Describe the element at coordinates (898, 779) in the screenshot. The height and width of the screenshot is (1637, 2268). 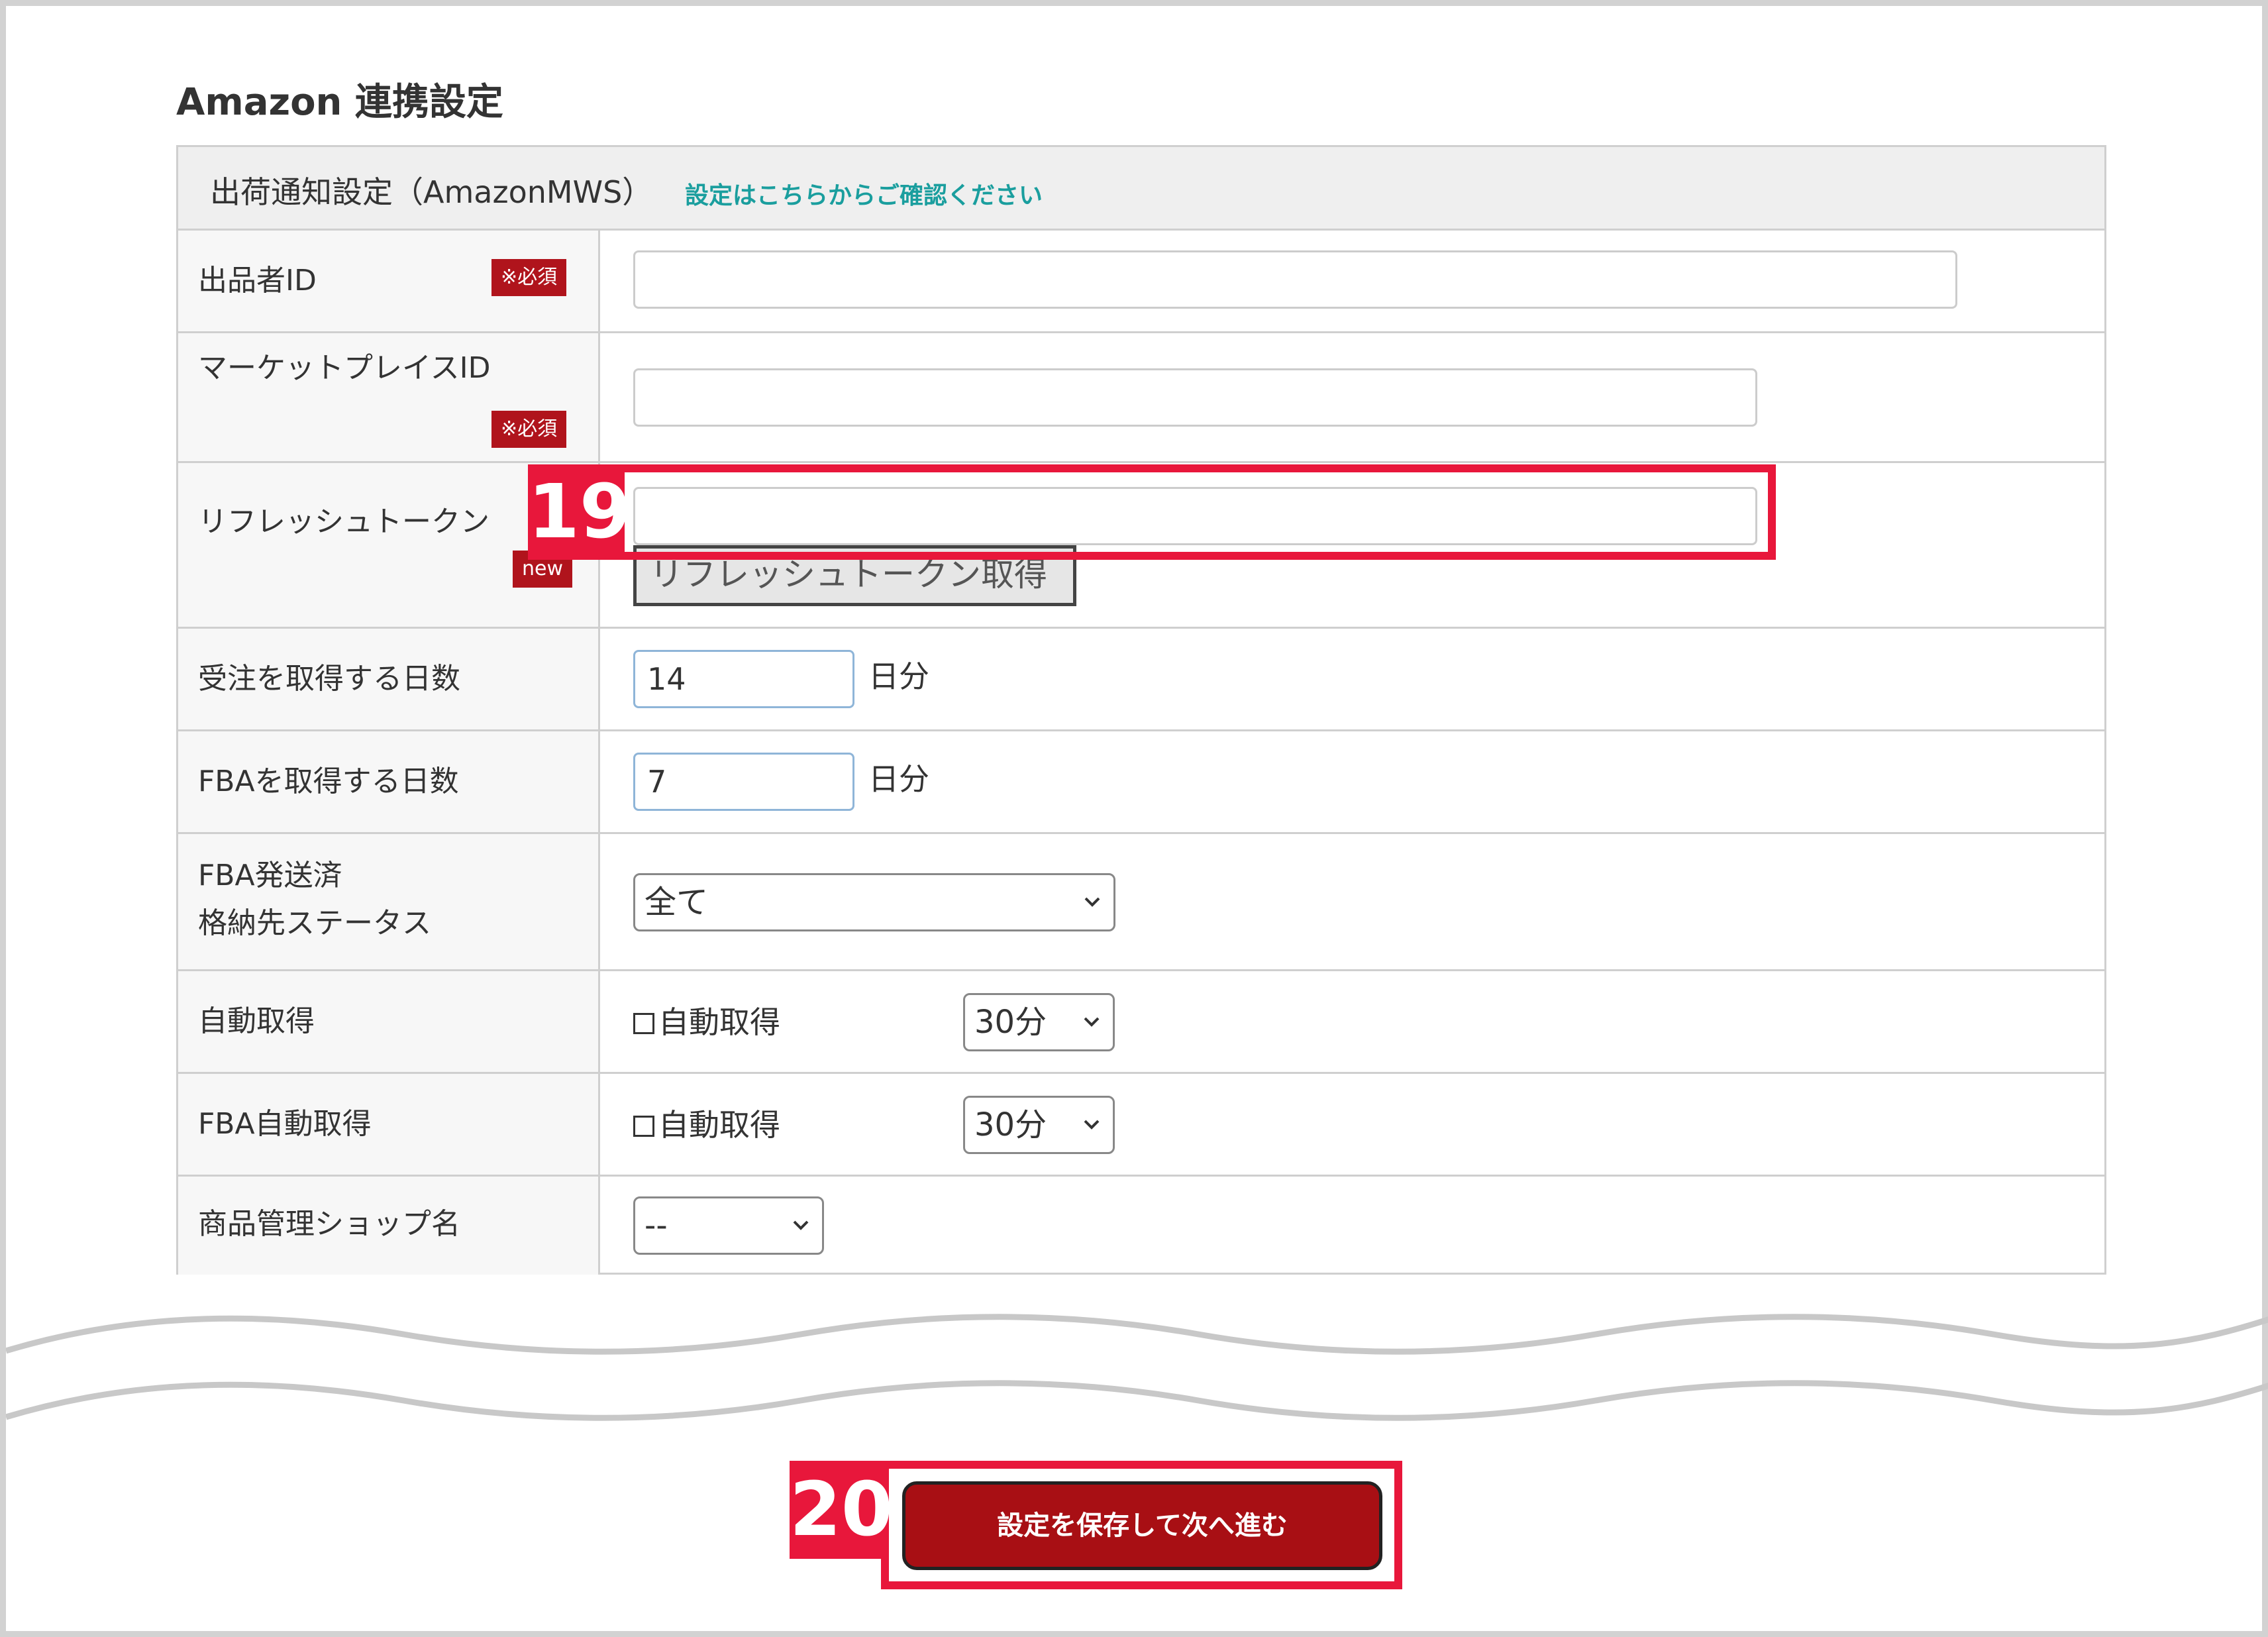
I see `fba-days-unit: 日分` at that location.